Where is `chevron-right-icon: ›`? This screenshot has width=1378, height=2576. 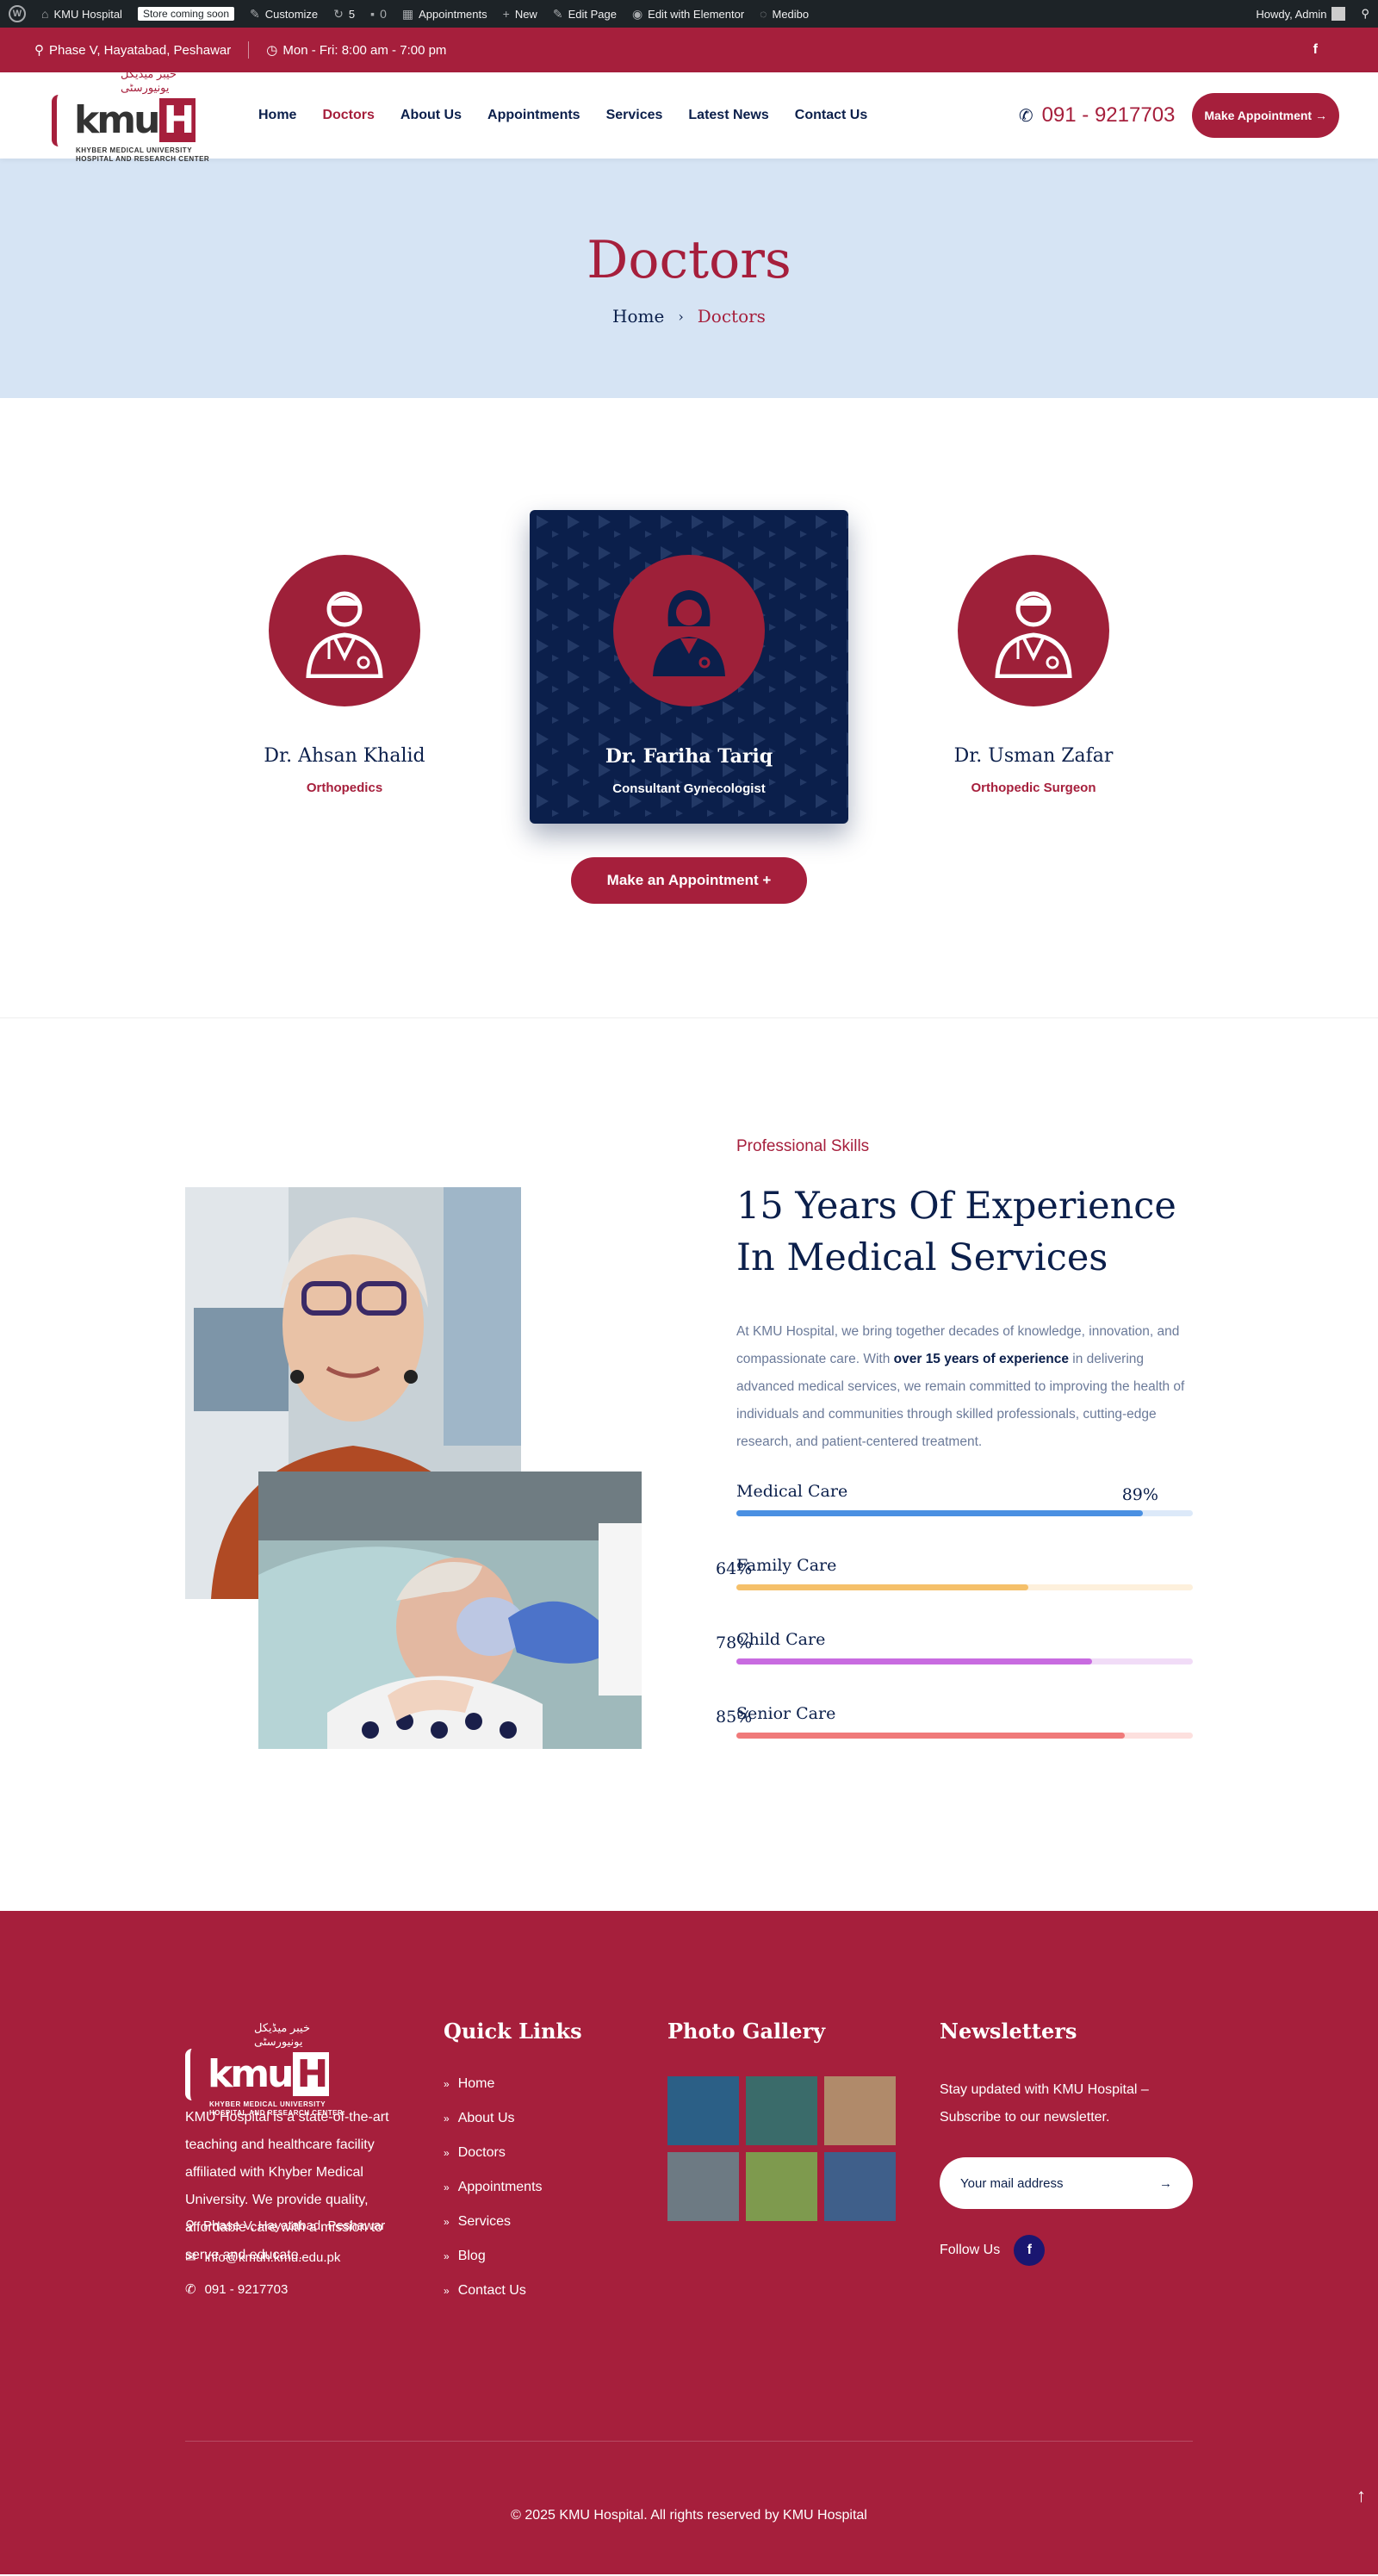 chevron-right-icon: › is located at coordinates (681, 317).